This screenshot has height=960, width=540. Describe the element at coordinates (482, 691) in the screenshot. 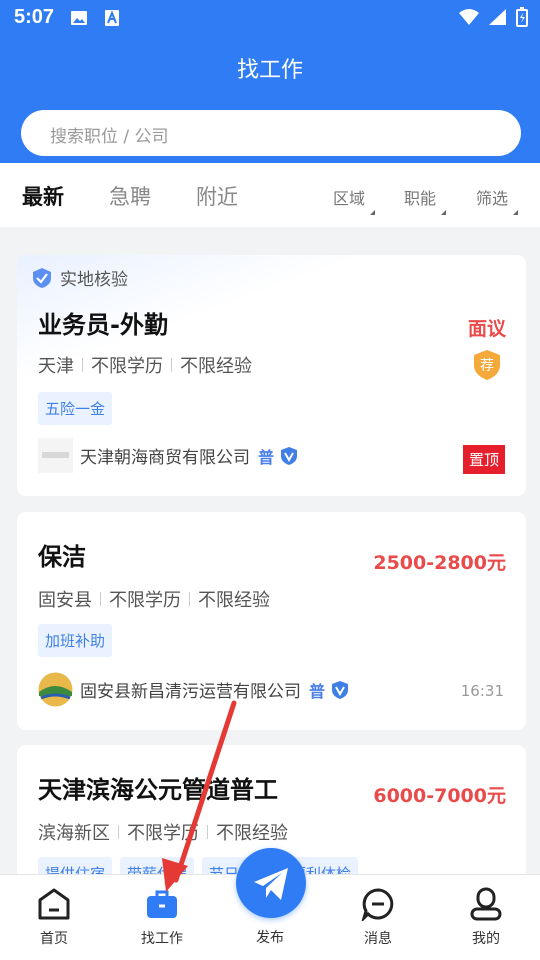

I see `post-time: 16:31` at that location.